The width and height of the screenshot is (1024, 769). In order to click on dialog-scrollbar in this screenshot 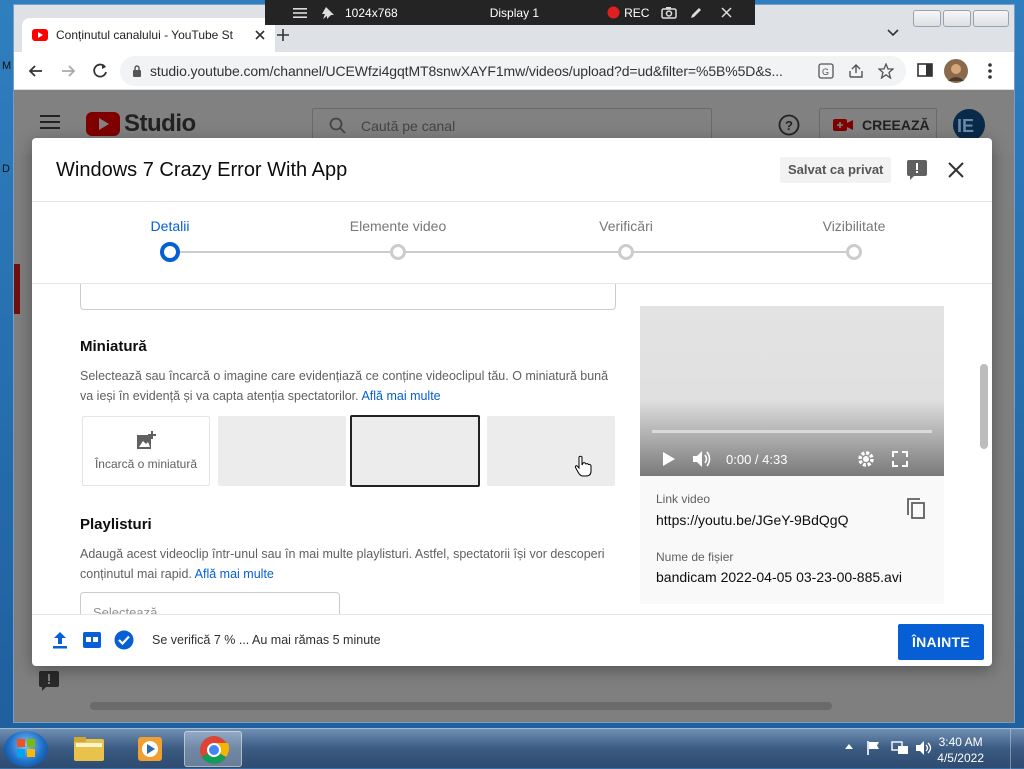, I will do `click(984, 406)`.